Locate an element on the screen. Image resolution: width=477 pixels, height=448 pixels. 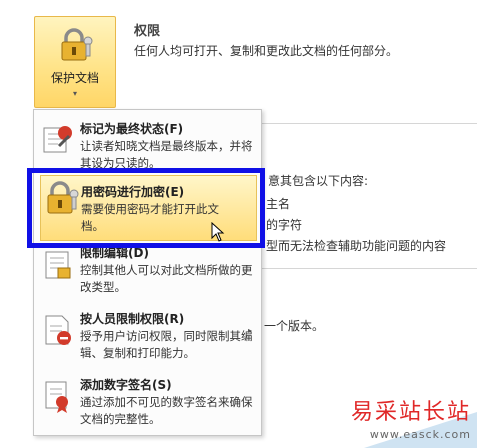
inspect-text-fragment: 的字符 is located at coordinates (284, 225).